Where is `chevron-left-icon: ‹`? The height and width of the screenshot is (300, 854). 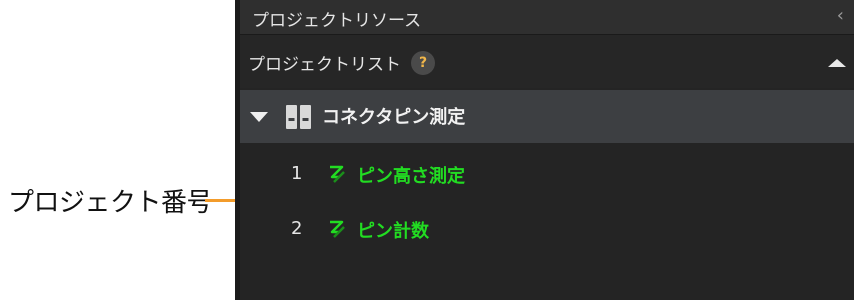
chevron-left-icon: ‹ is located at coordinates (840, 15).